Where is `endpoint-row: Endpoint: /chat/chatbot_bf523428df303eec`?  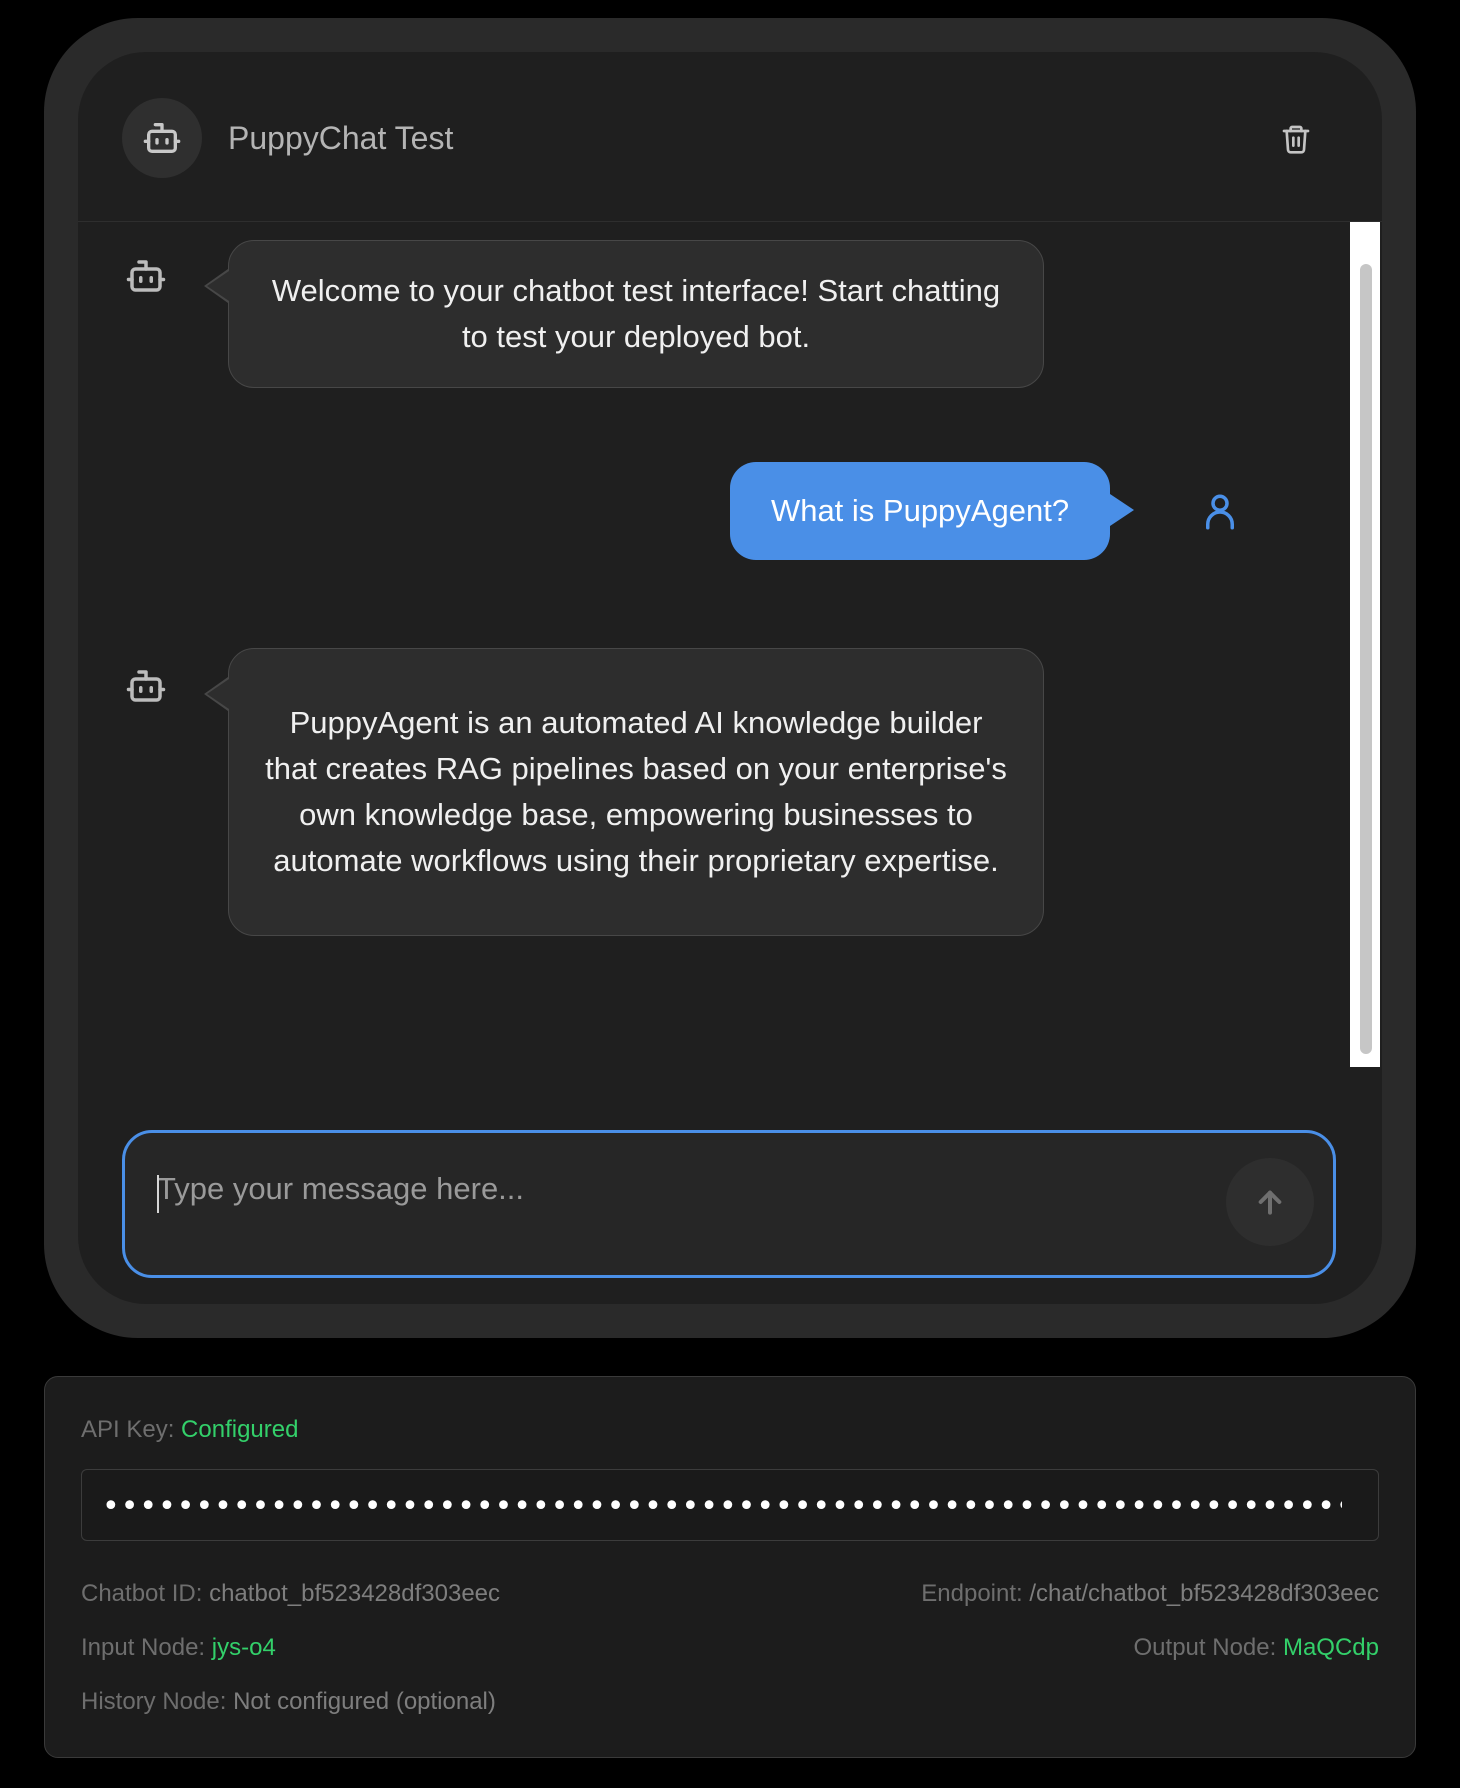 endpoint-row: Endpoint: /chat/chatbot_bf523428df303eec is located at coordinates (1150, 1594).